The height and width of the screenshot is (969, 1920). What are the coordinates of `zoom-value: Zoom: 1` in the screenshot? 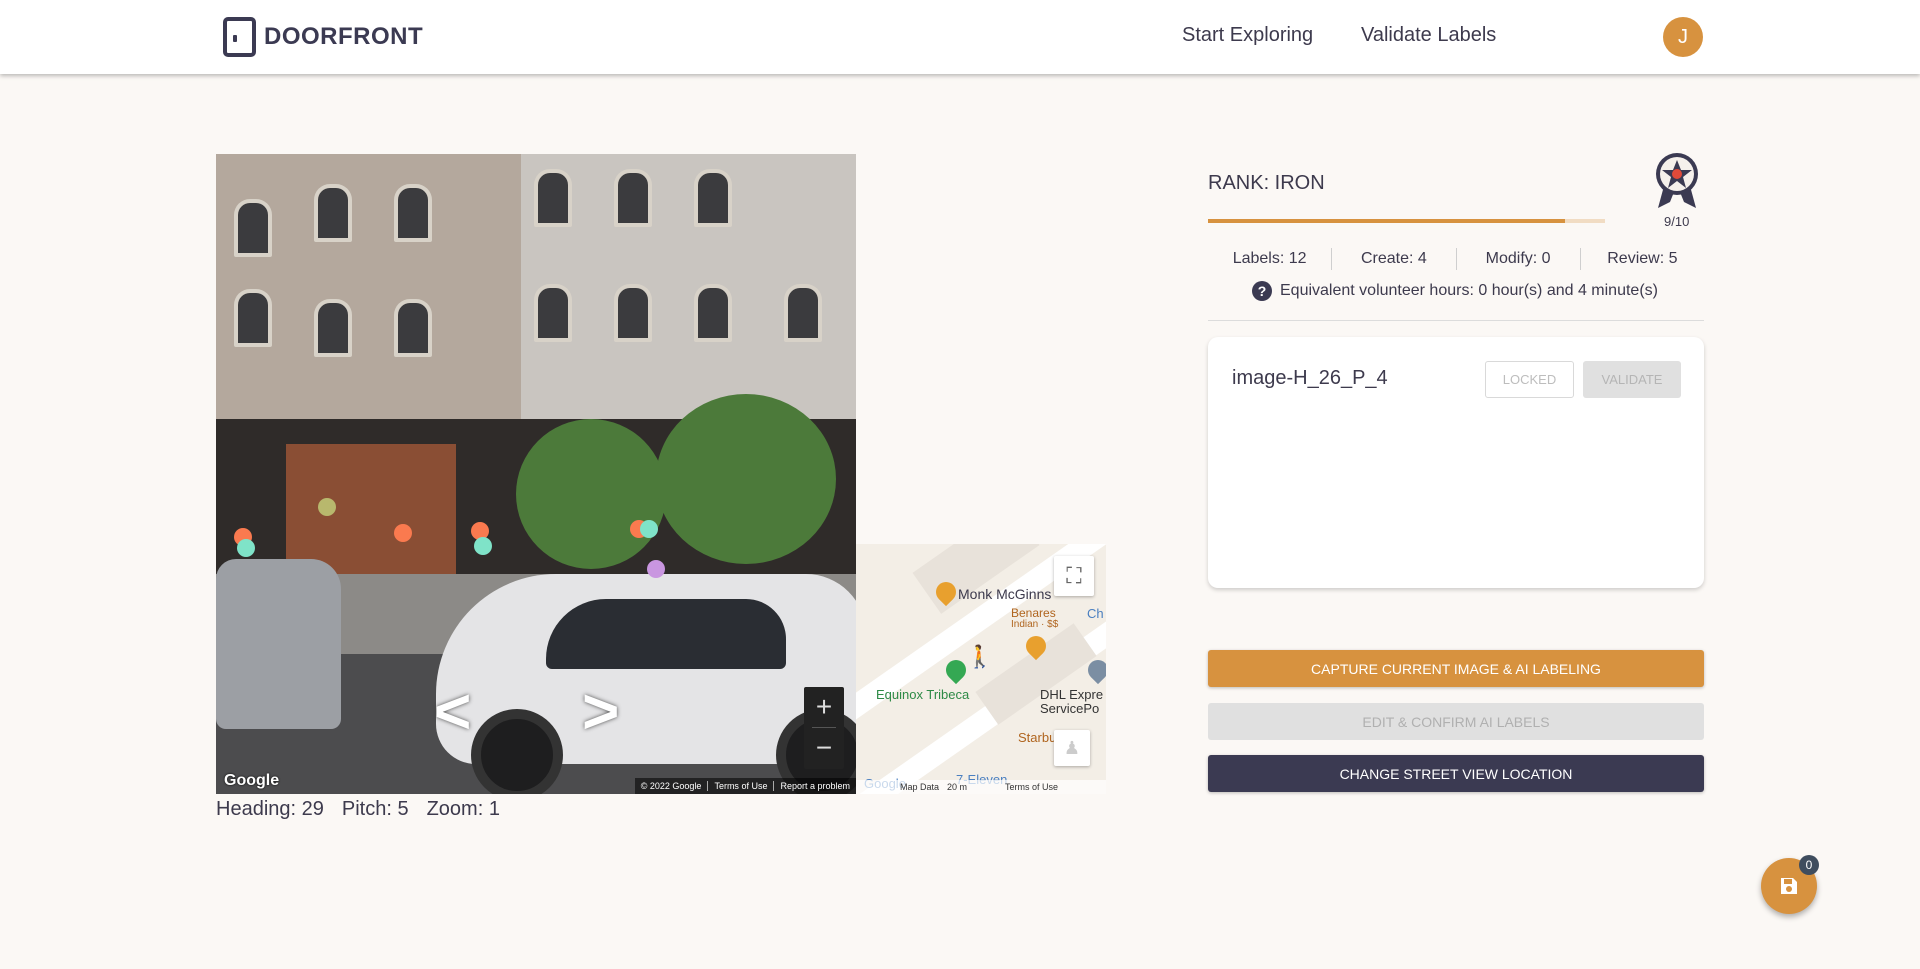 It's located at (463, 809).